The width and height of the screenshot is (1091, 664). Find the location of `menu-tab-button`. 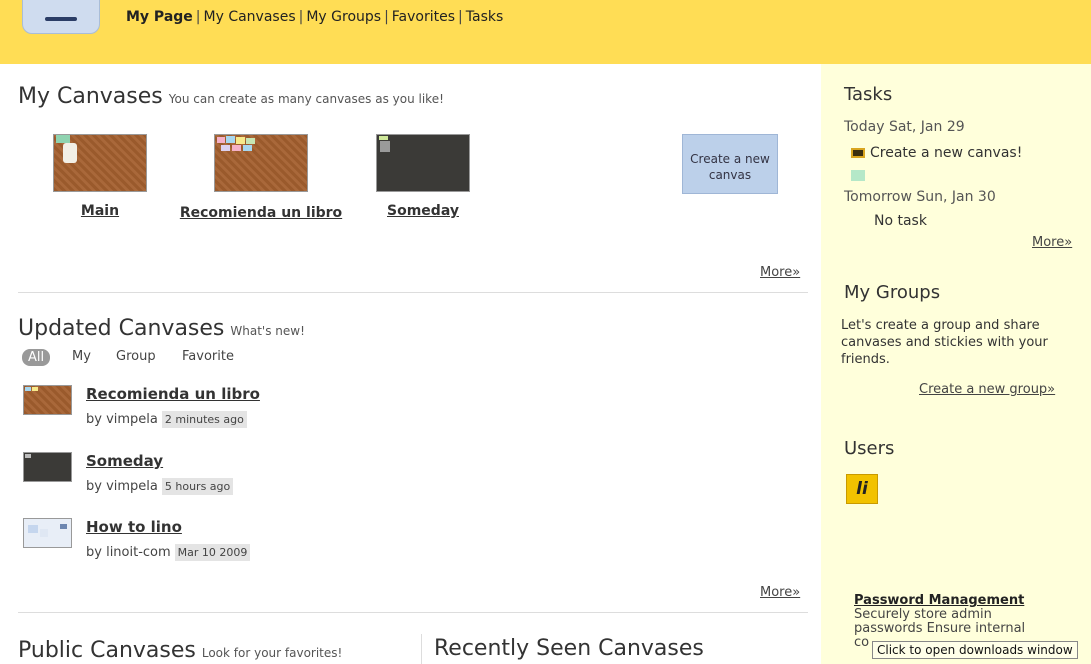

menu-tab-button is located at coordinates (61, 17).